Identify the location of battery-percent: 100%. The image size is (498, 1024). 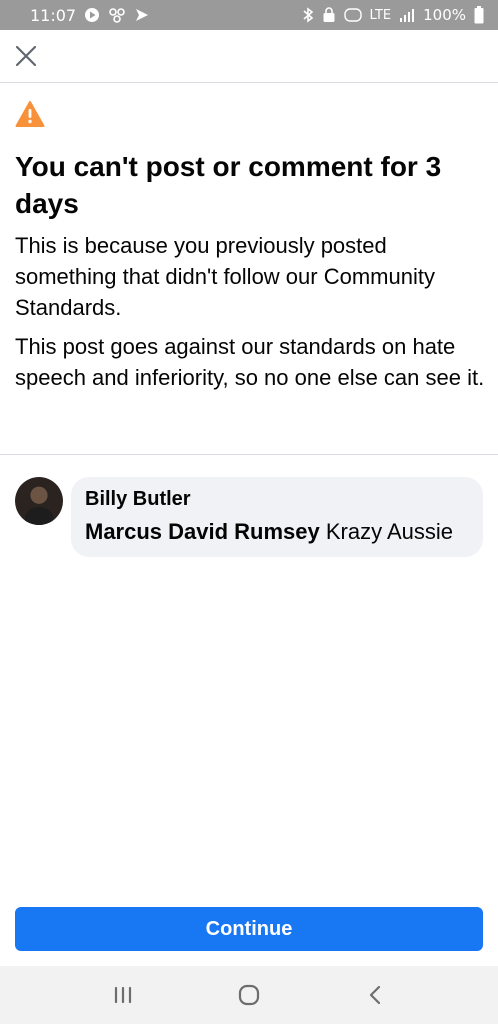
(444, 15).